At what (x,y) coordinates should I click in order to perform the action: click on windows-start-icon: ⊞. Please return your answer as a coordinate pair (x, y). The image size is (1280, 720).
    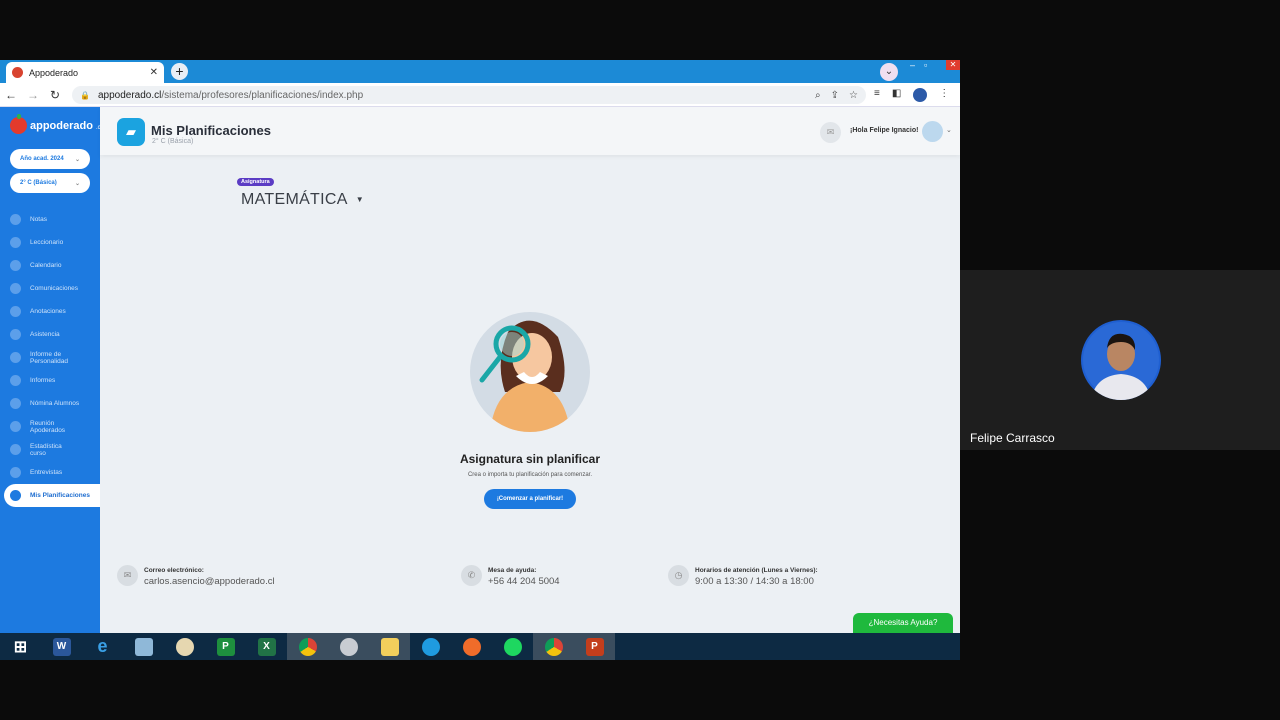
    Looking at the image, I should click on (20, 646).